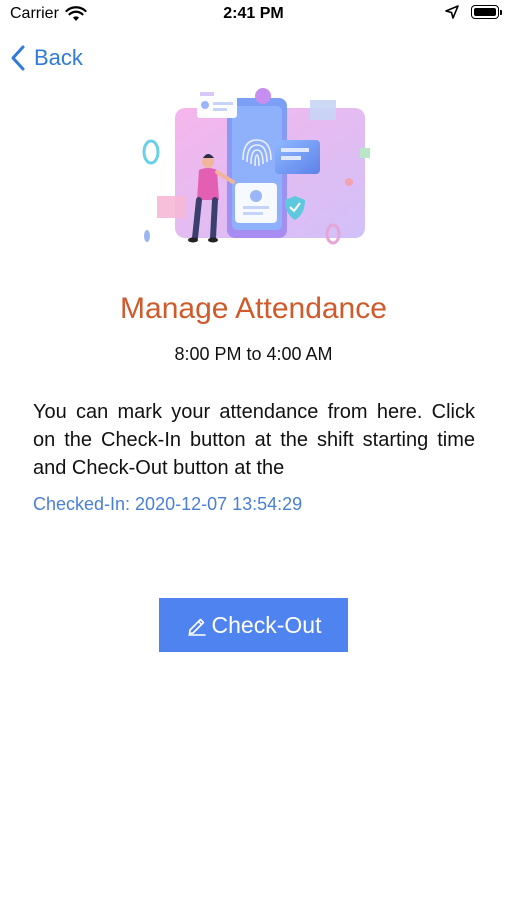 This screenshot has width=507, height=900. What do you see at coordinates (452, 12) in the screenshot?
I see `location-icon` at bounding box center [452, 12].